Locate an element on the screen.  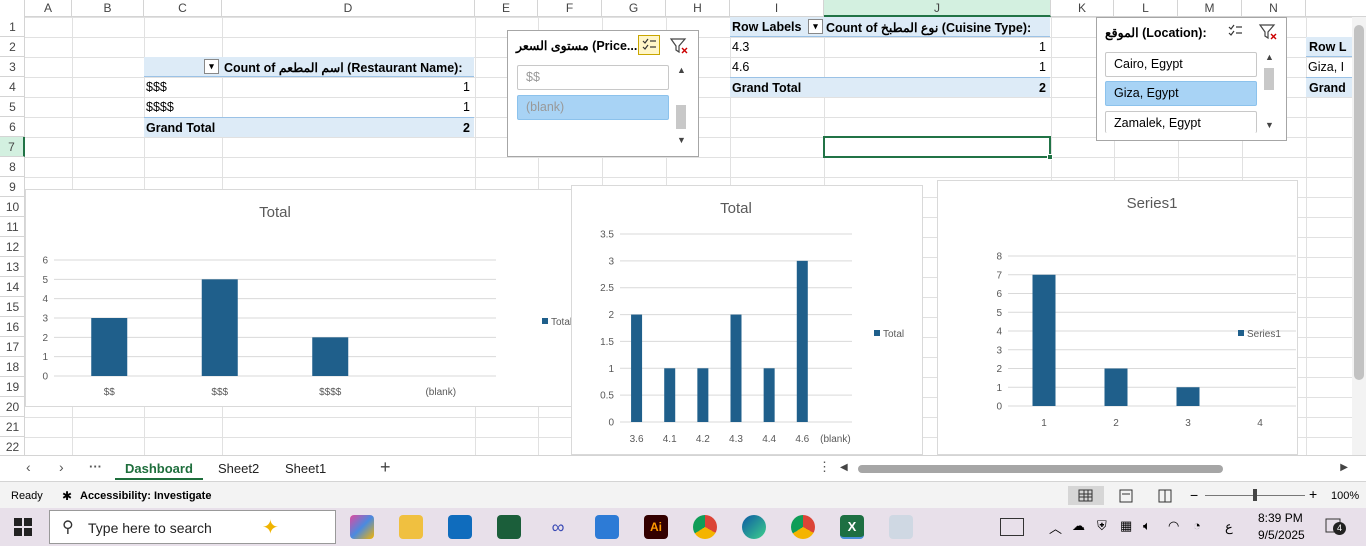
zoom-out-icon: − is located at coordinates (1194, 495).